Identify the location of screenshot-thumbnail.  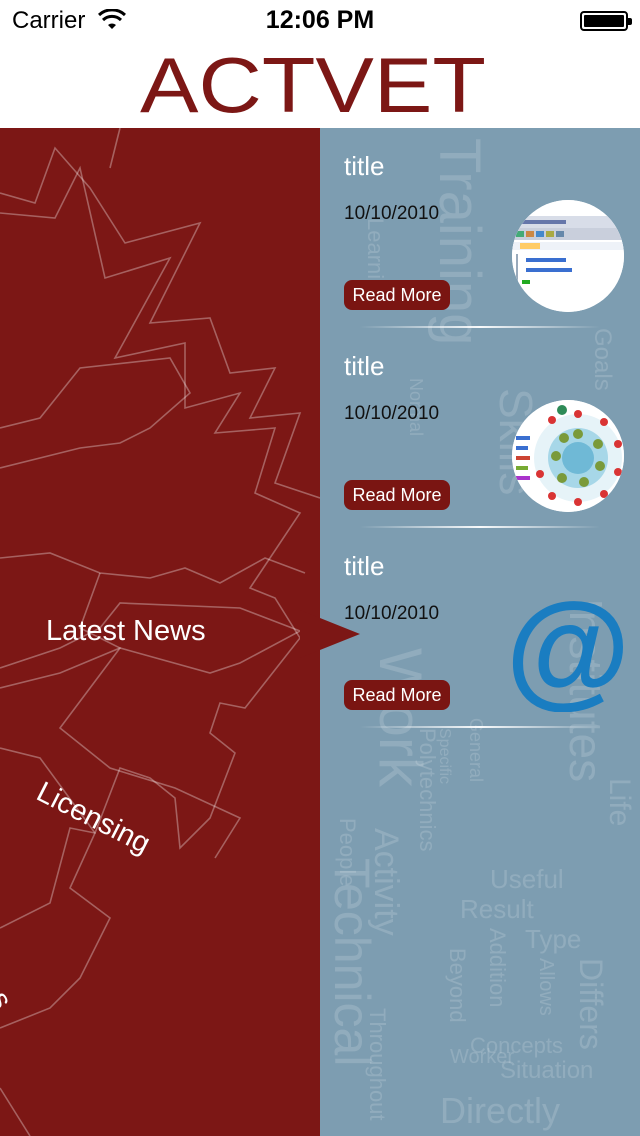
(568, 256).